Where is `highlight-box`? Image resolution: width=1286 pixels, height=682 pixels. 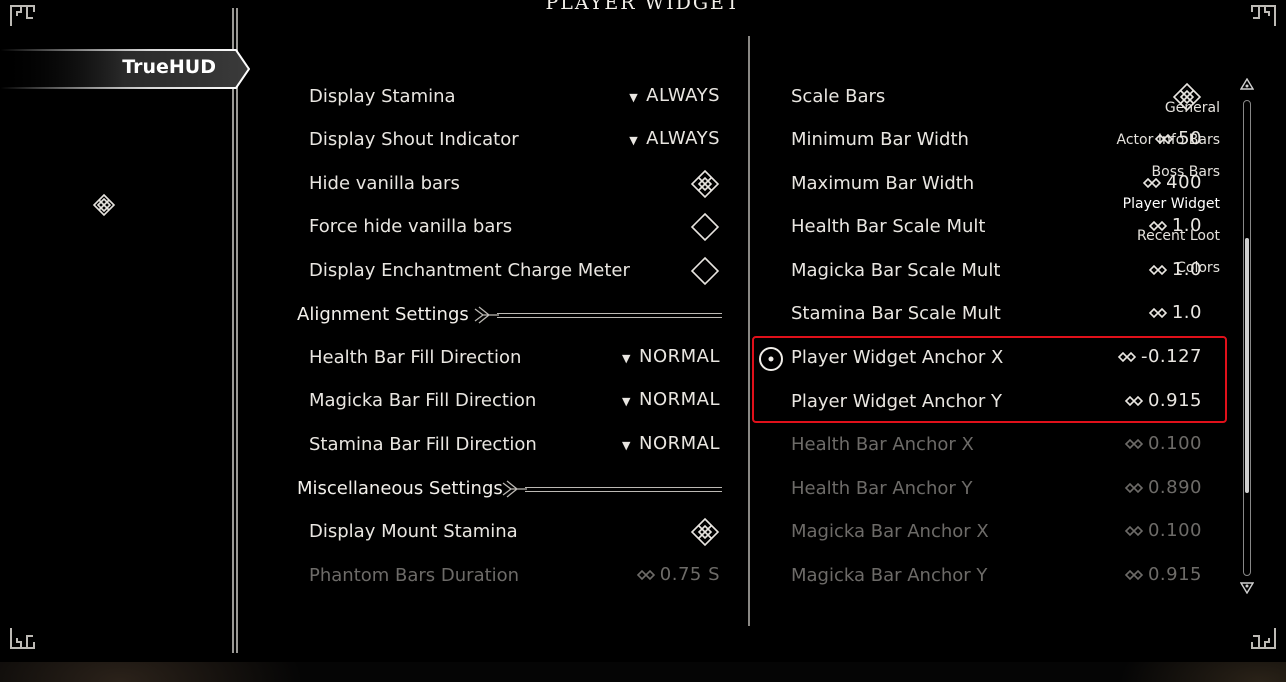
highlight-box is located at coordinates (989, 379).